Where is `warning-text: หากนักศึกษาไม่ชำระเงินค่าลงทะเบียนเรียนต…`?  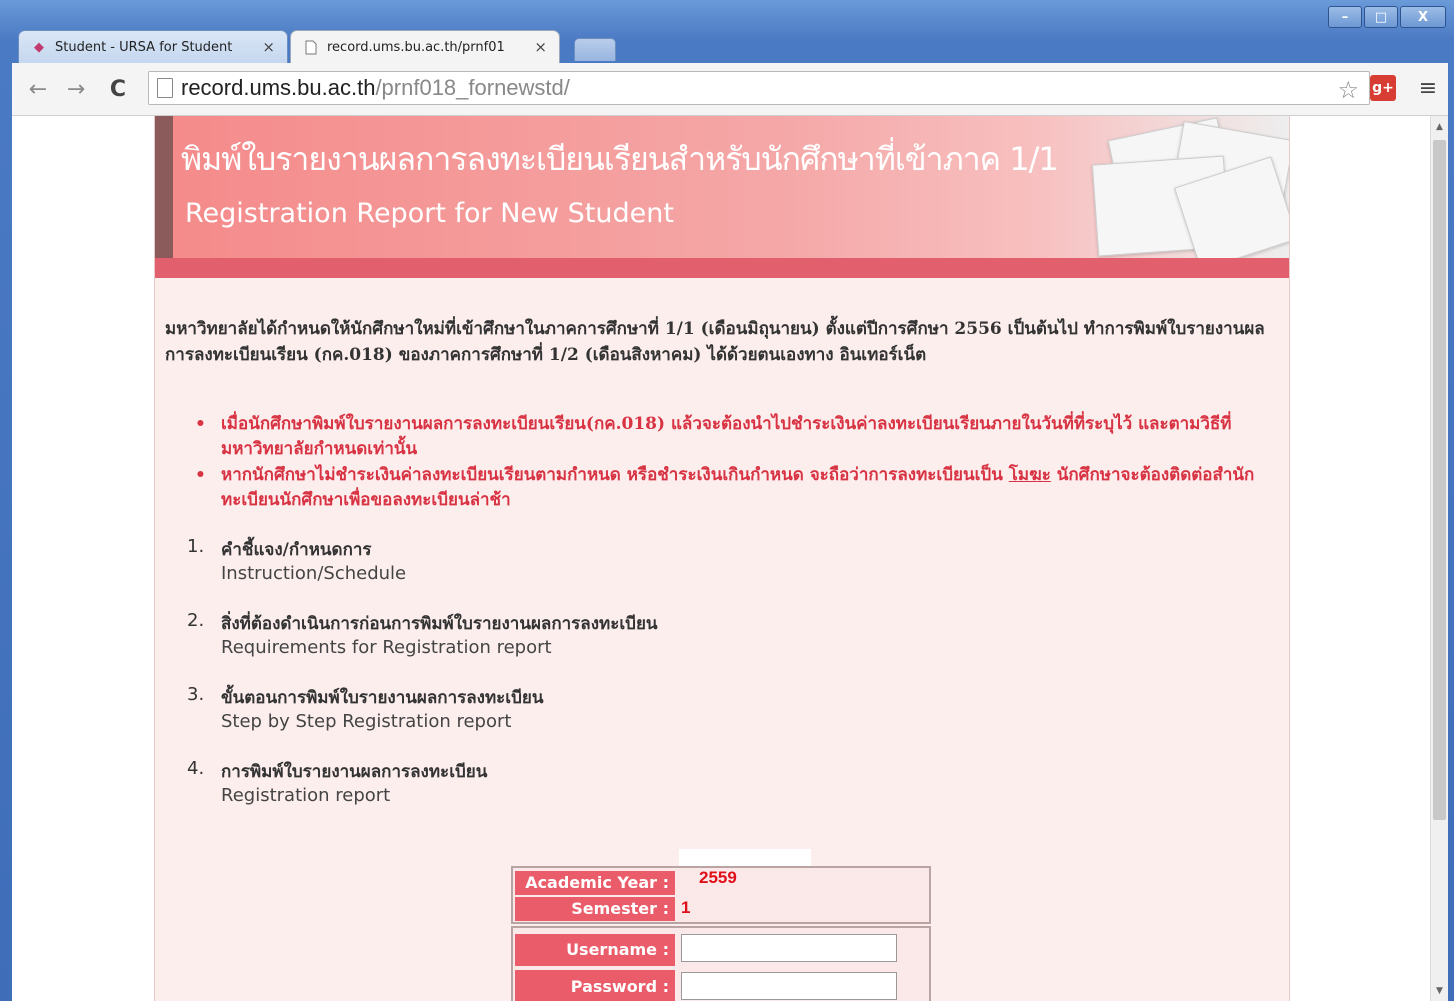 warning-text: หากนักศึกษาไม่ชำระเงินค่าลงทะเบียนเรียนต… is located at coordinates (615, 475).